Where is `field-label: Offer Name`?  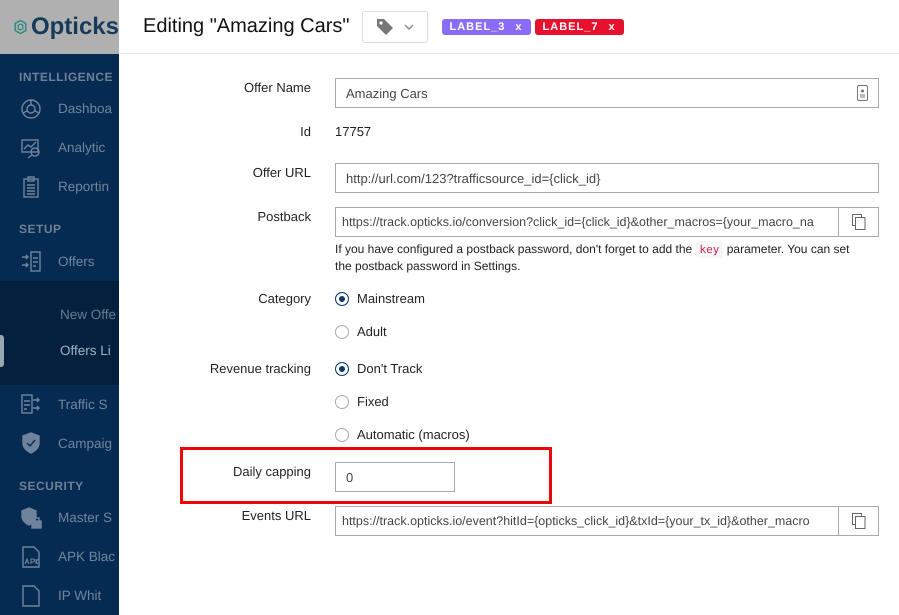
field-label: Offer Name is located at coordinates (277, 88).